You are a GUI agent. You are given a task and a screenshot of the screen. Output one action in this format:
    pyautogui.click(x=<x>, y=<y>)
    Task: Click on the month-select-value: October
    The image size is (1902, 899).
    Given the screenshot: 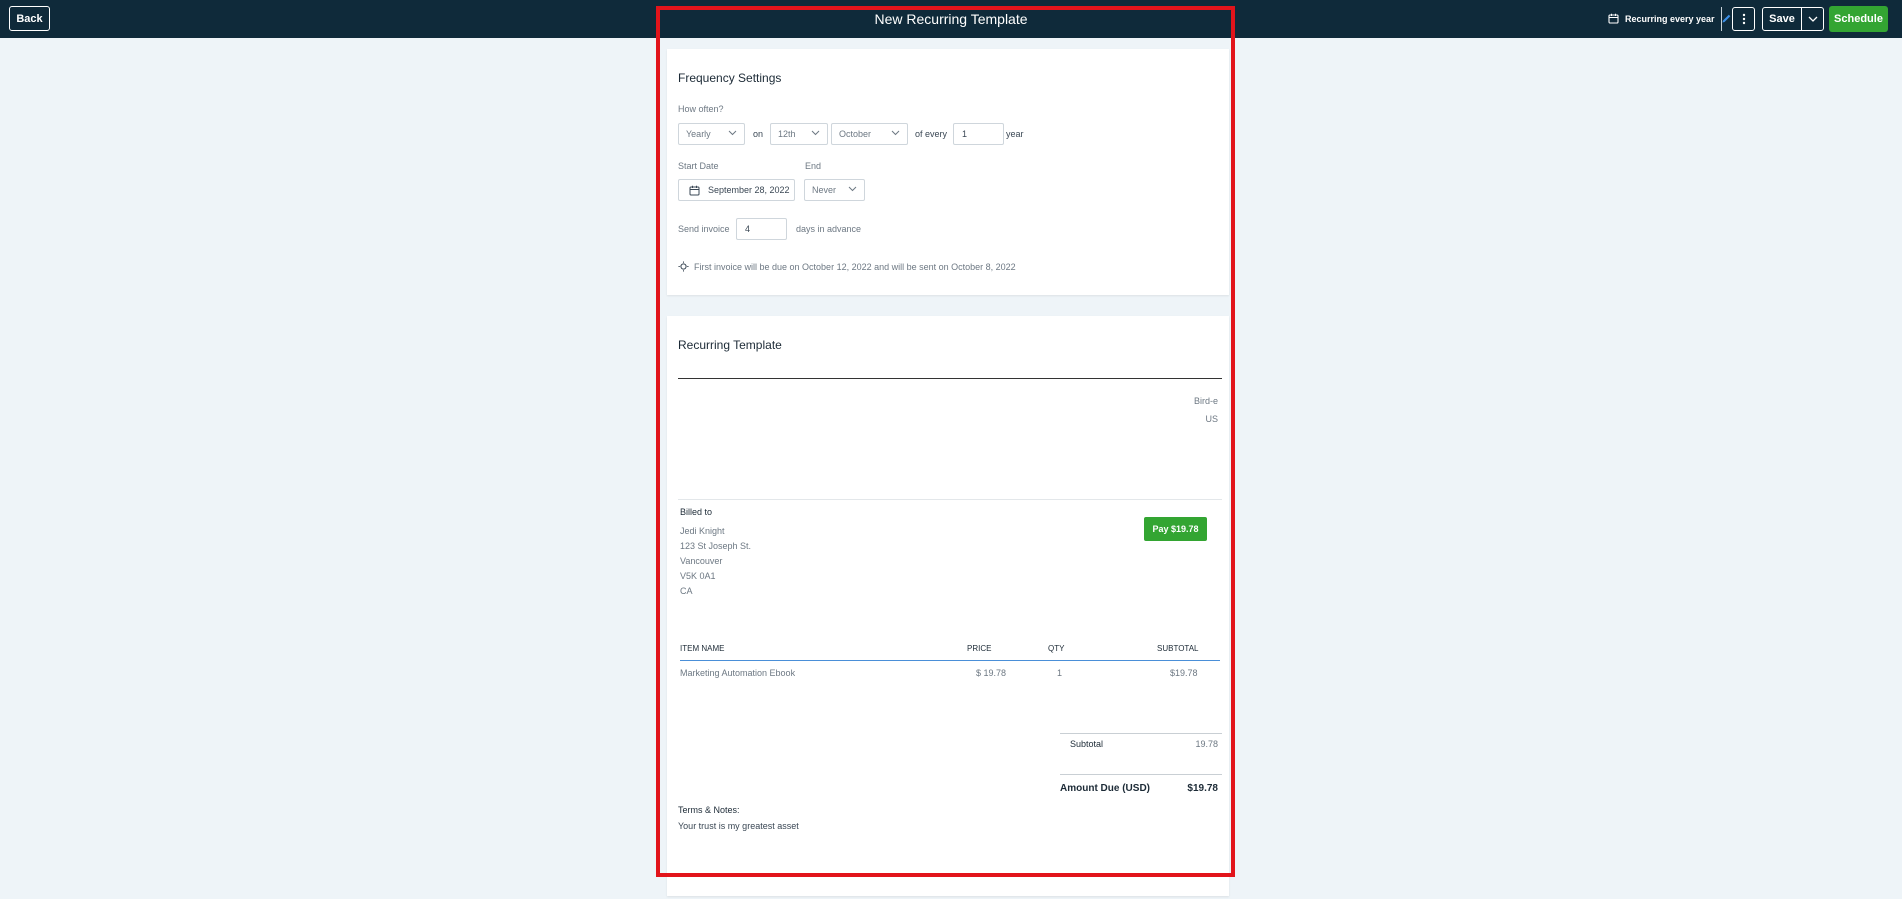 What is the action you would take?
    pyautogui.click(x=855, y=134)
    